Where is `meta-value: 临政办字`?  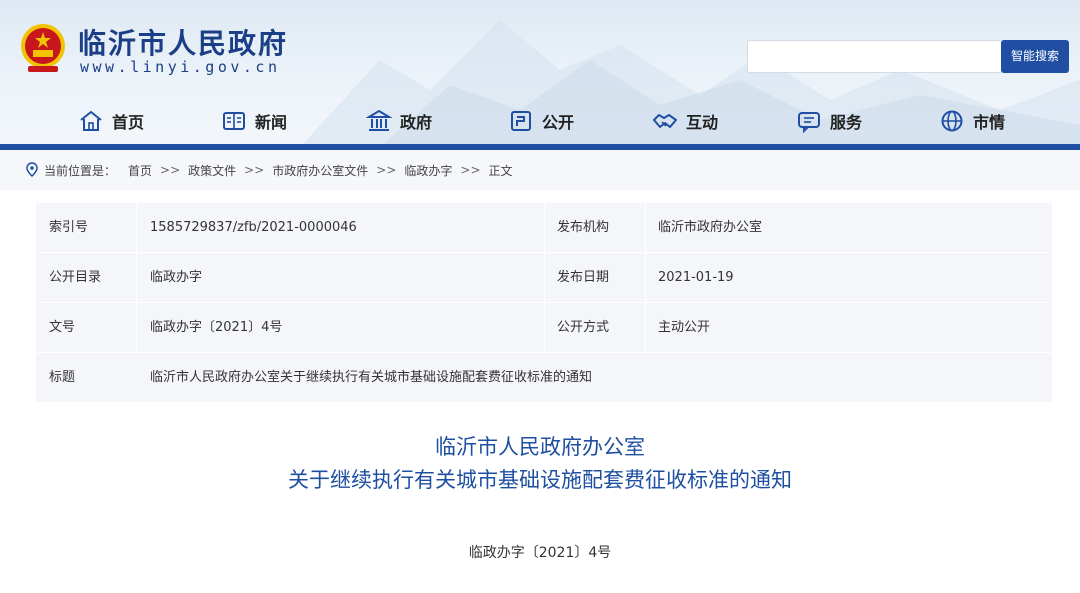
meta-value: 临政办字 is located at coordinates (176, 277).